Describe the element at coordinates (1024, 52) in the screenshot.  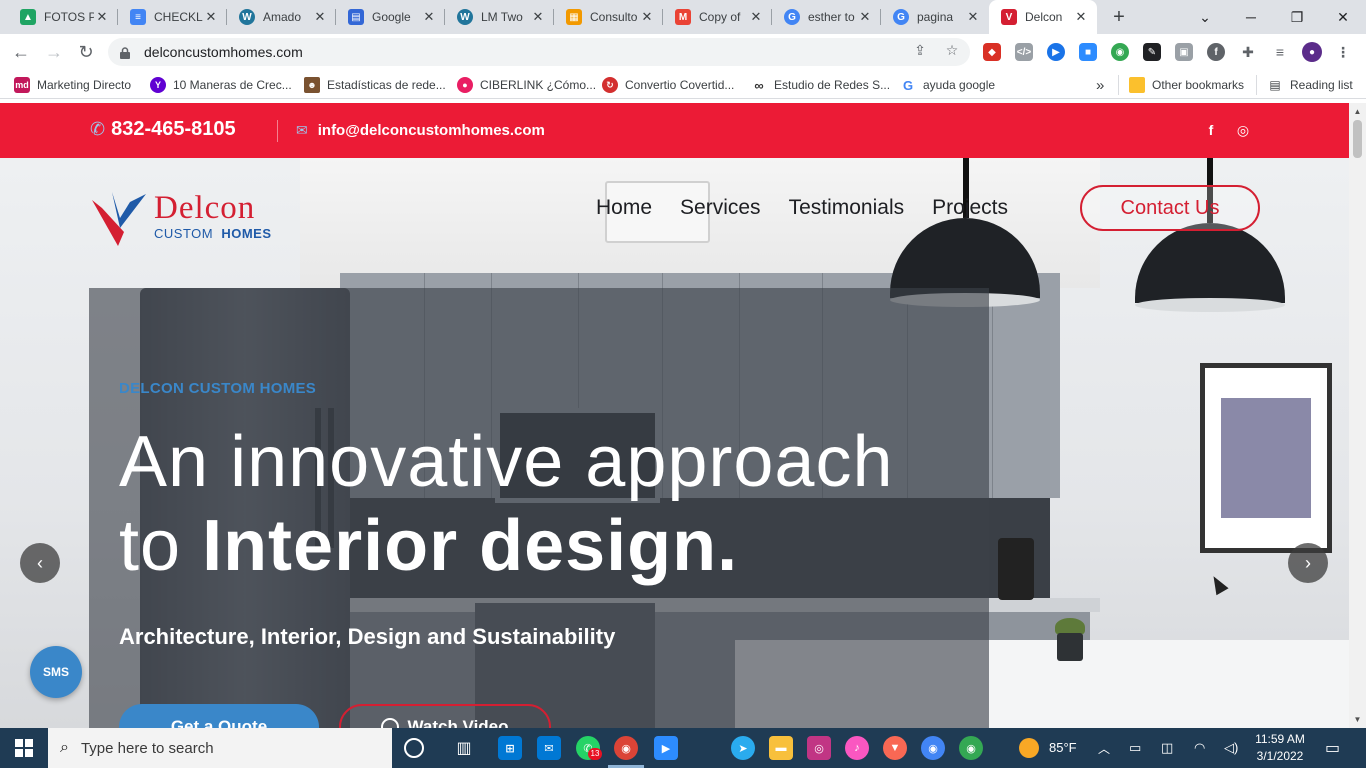
I see `extension-code-icon: </>` at that location.